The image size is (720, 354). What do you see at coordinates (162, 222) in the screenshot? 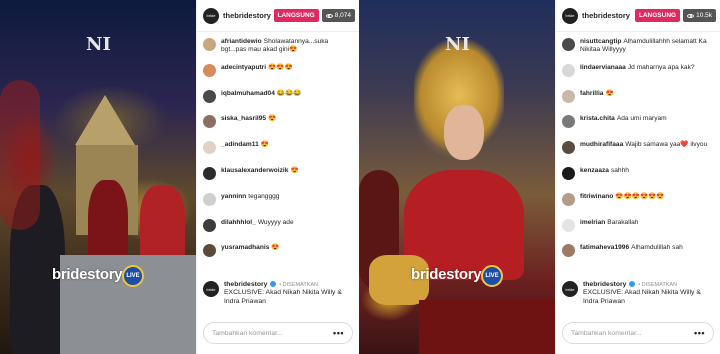
I see `bride-figure` at bounding box center [162, 222].